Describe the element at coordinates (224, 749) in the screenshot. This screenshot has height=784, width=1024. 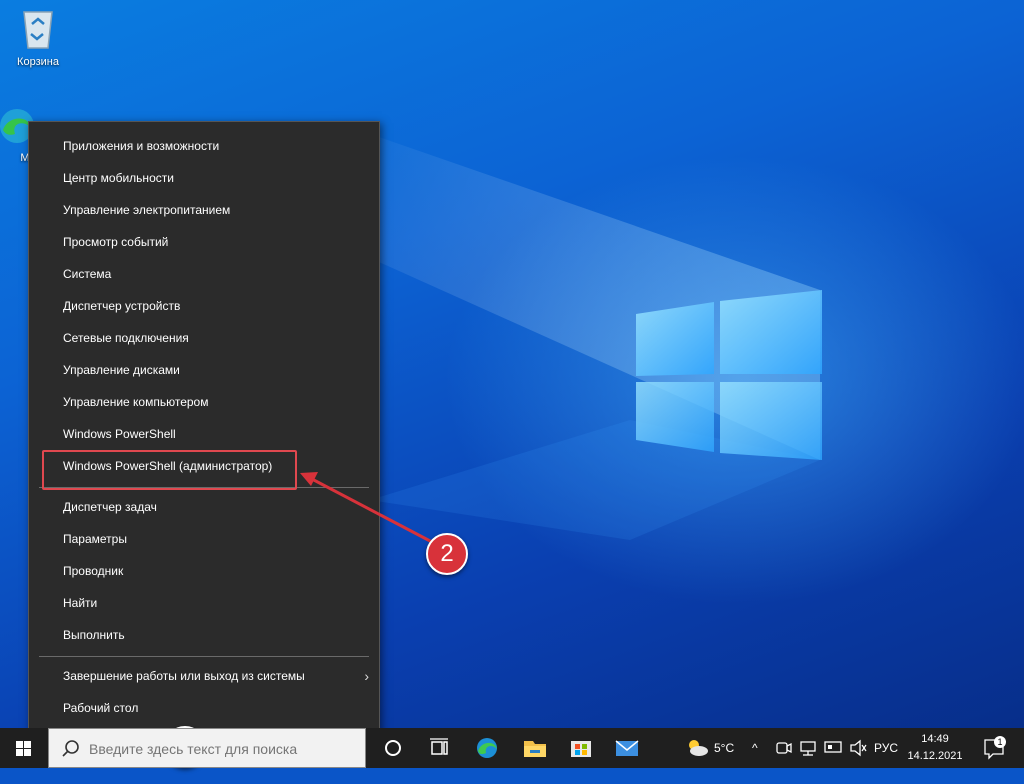
I see `search-input` at that location.